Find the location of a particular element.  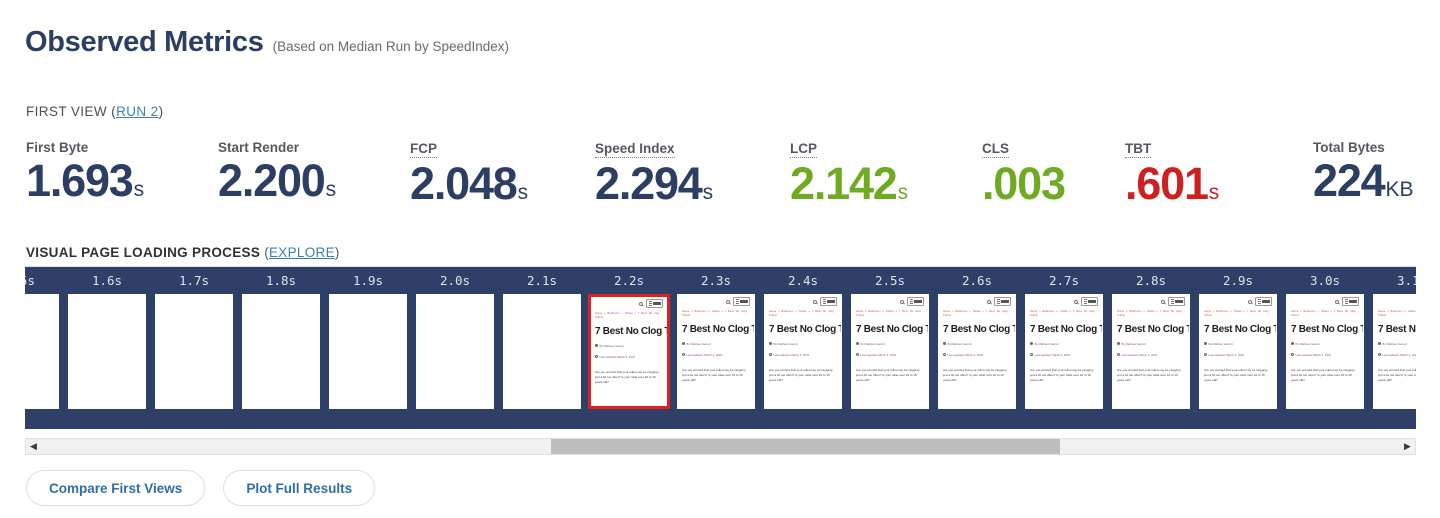

filmstrip-frame: 1.7s is located at coordinates (194, 343).